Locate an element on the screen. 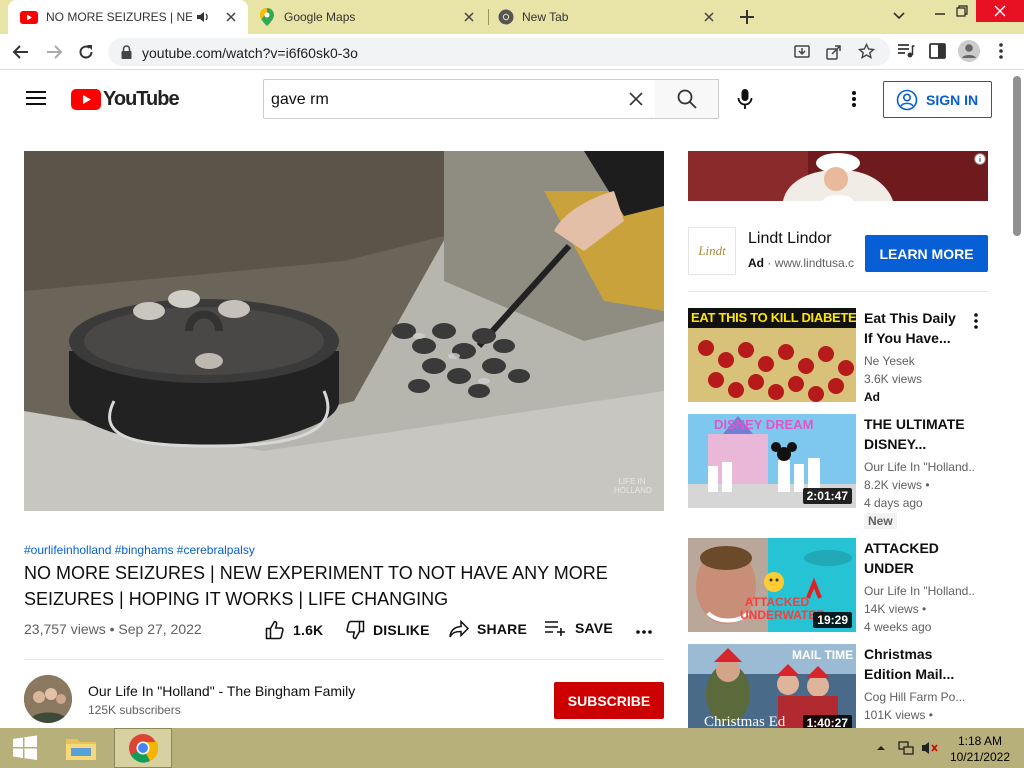 The height and width of the screenshot is (768, 1024). browser-menu-icon is located at coordinates (1001, 51).